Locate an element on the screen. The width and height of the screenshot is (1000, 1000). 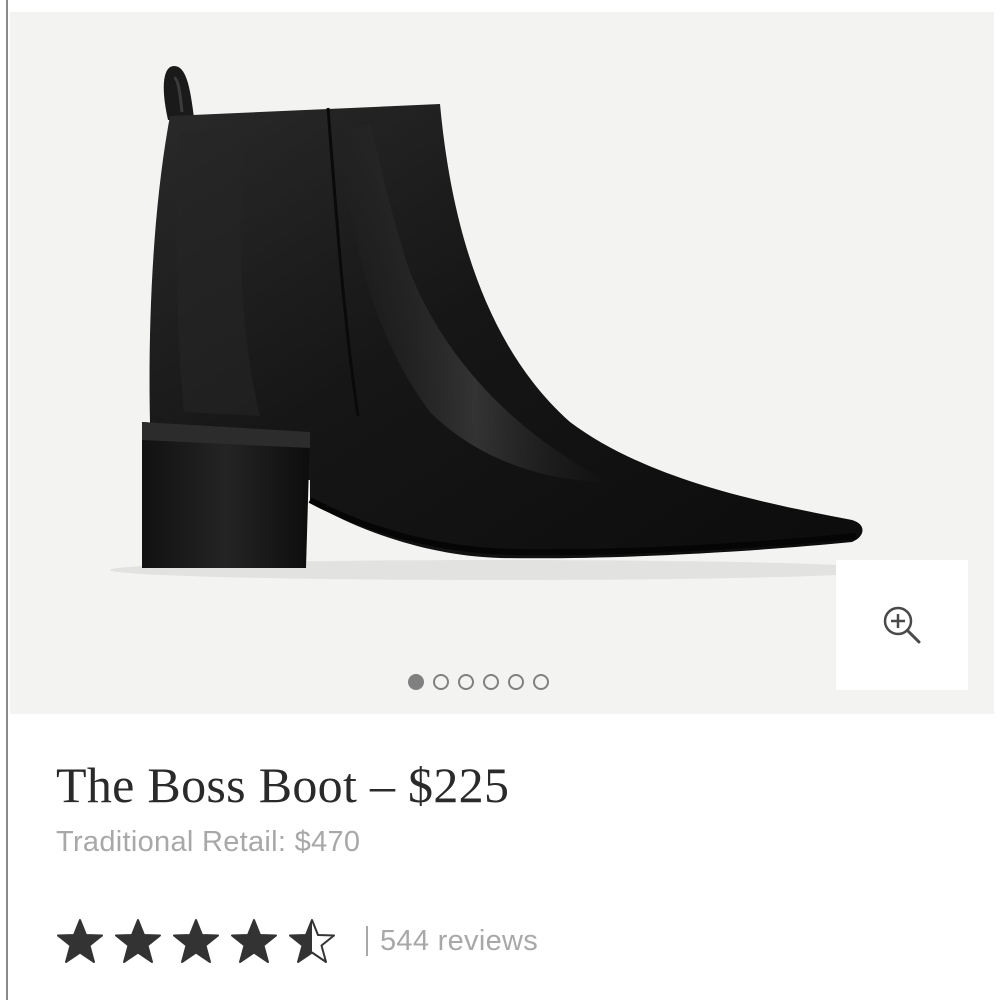
zoom-button is located at coordinates (902, 625).